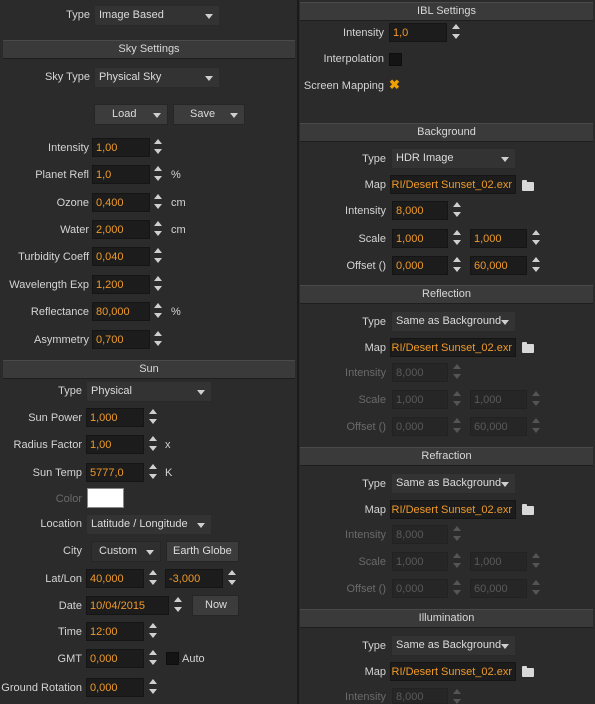 The width and height of the screenshot is (595, 704). Describe the element at coordinates (420, 372) in the screenshot. I see `reflection-intensity-input: 8,000` at that location.